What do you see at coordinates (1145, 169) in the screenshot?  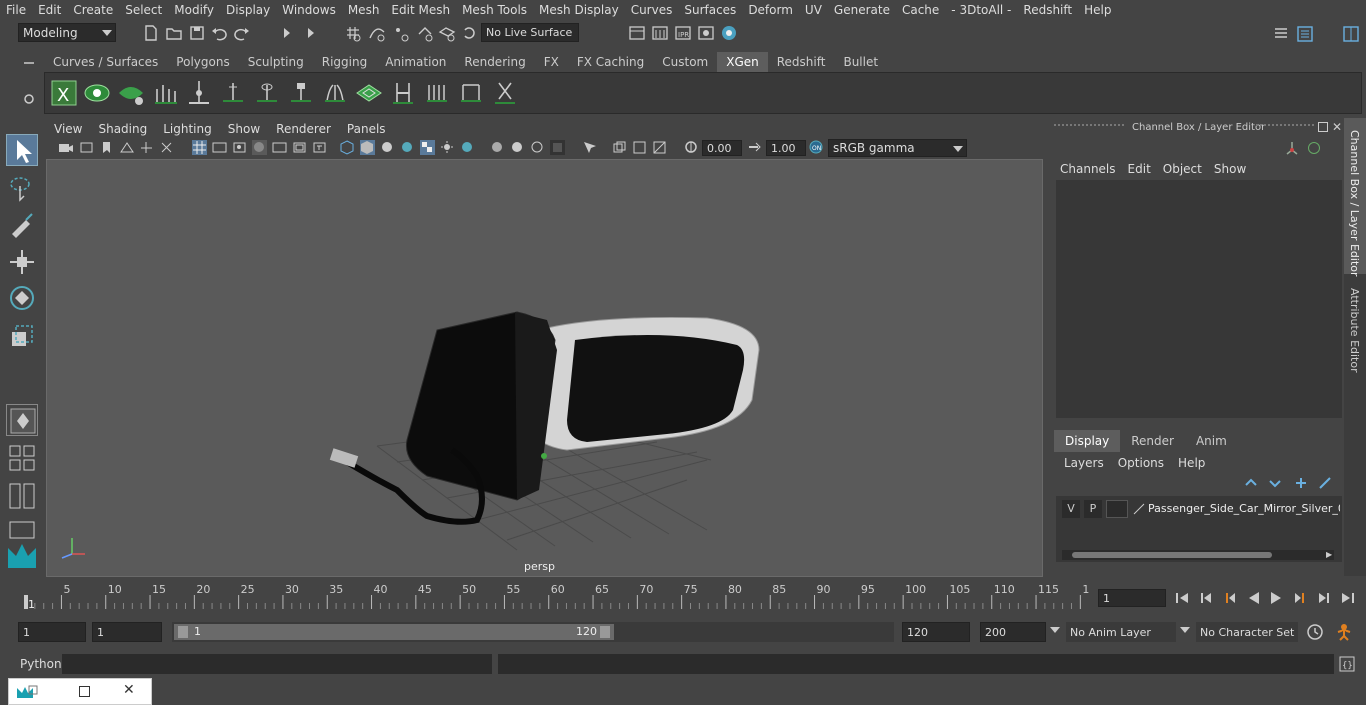 I see `channel-menu-edit: Edit` at bounding box center [1145, 169].